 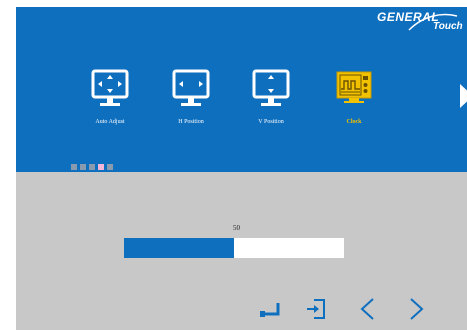 I want to click on menu-item-v-position: V Position, so click(x=271, y=97).